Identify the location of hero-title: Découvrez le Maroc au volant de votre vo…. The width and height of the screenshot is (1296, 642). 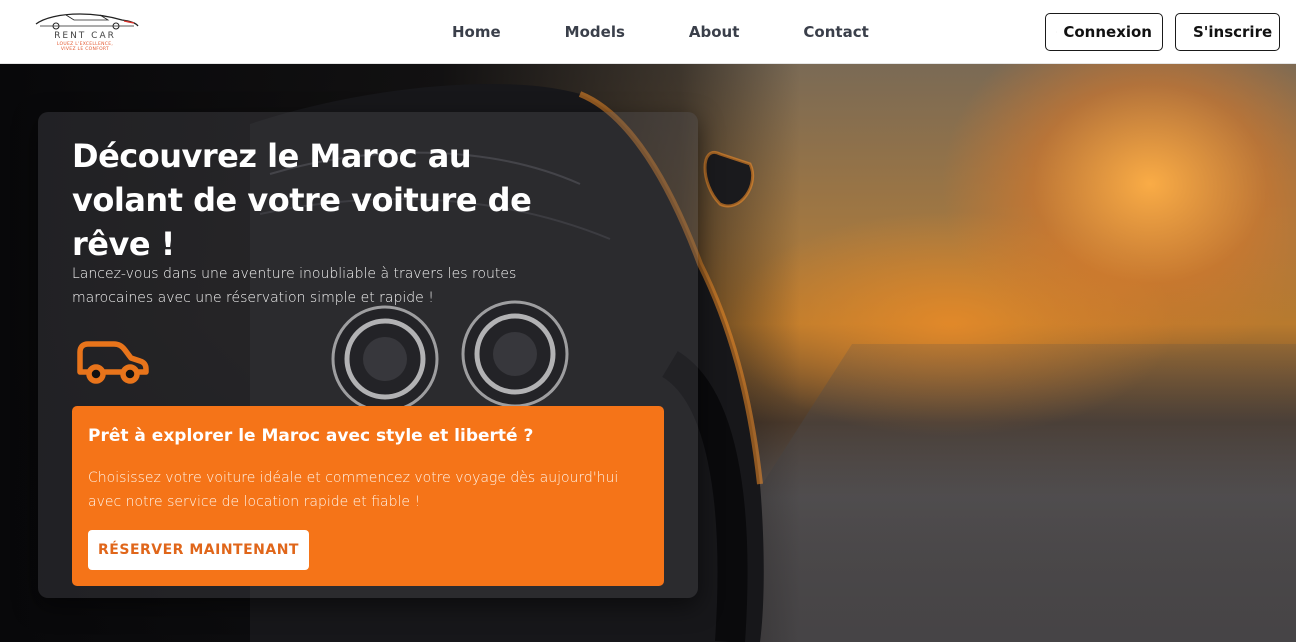
(302, 200).